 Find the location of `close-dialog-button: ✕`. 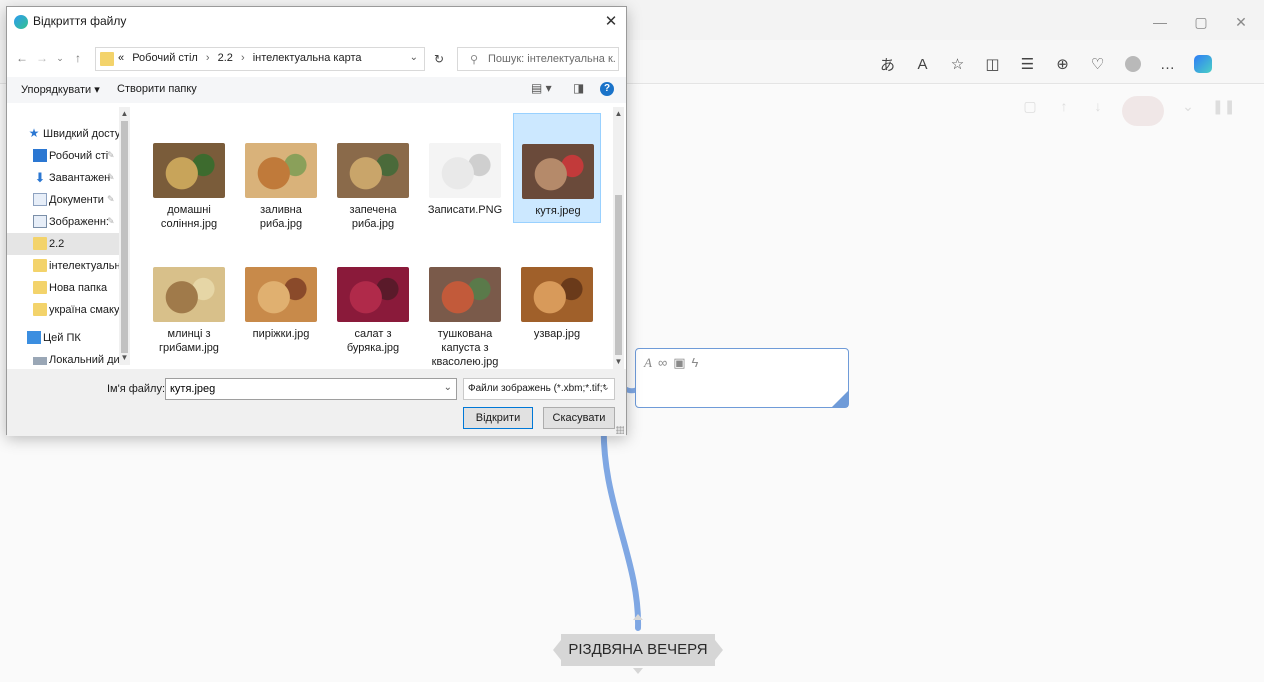

close-dialog-button: ✕ is located at coordinates (611, 22).